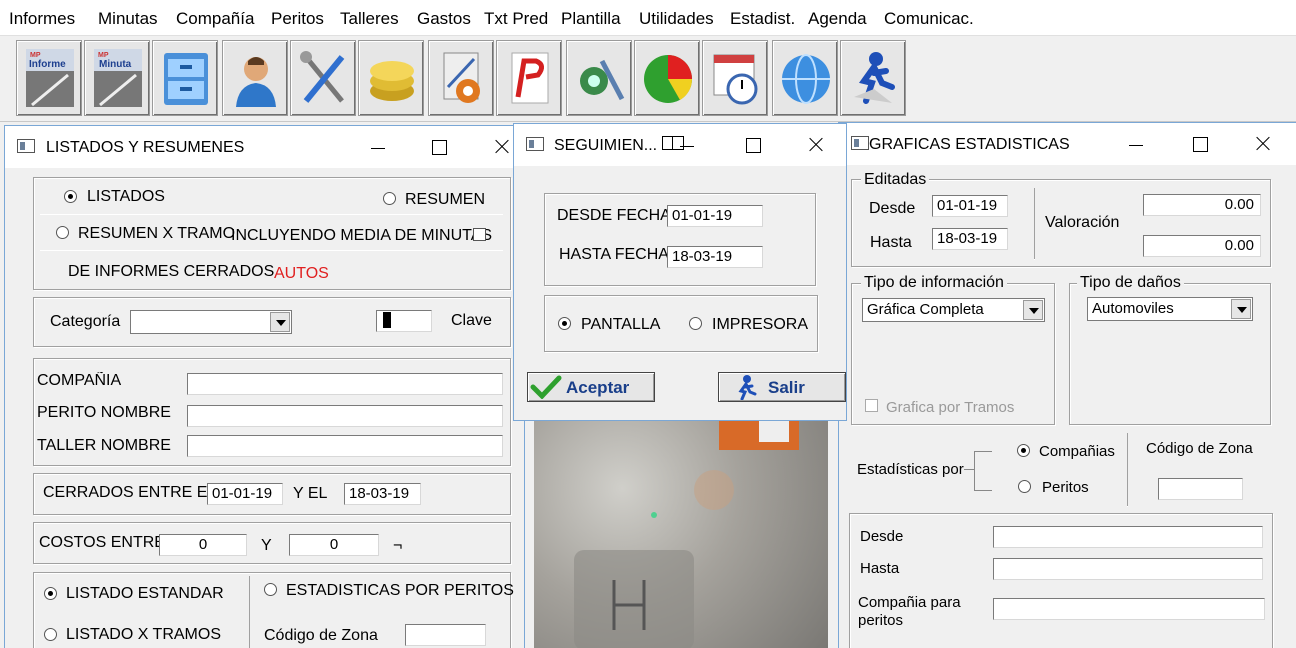 This screenshot has width=1296, height=648. Describe the element at coordinates (203, 545) in the screenshot. I see `costos-from-input: 0` at that location.